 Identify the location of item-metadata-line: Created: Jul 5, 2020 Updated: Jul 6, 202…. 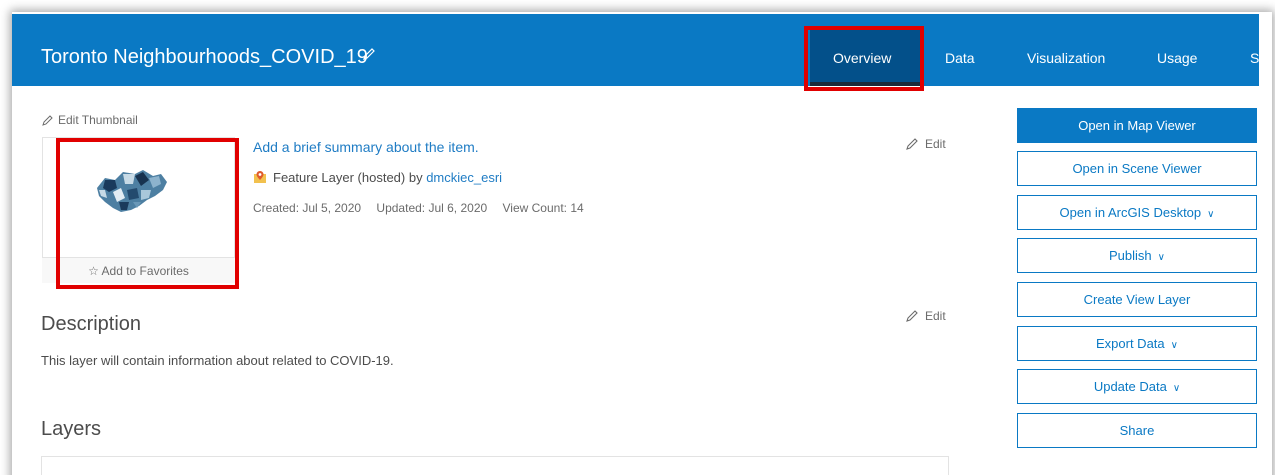
(424, 208).